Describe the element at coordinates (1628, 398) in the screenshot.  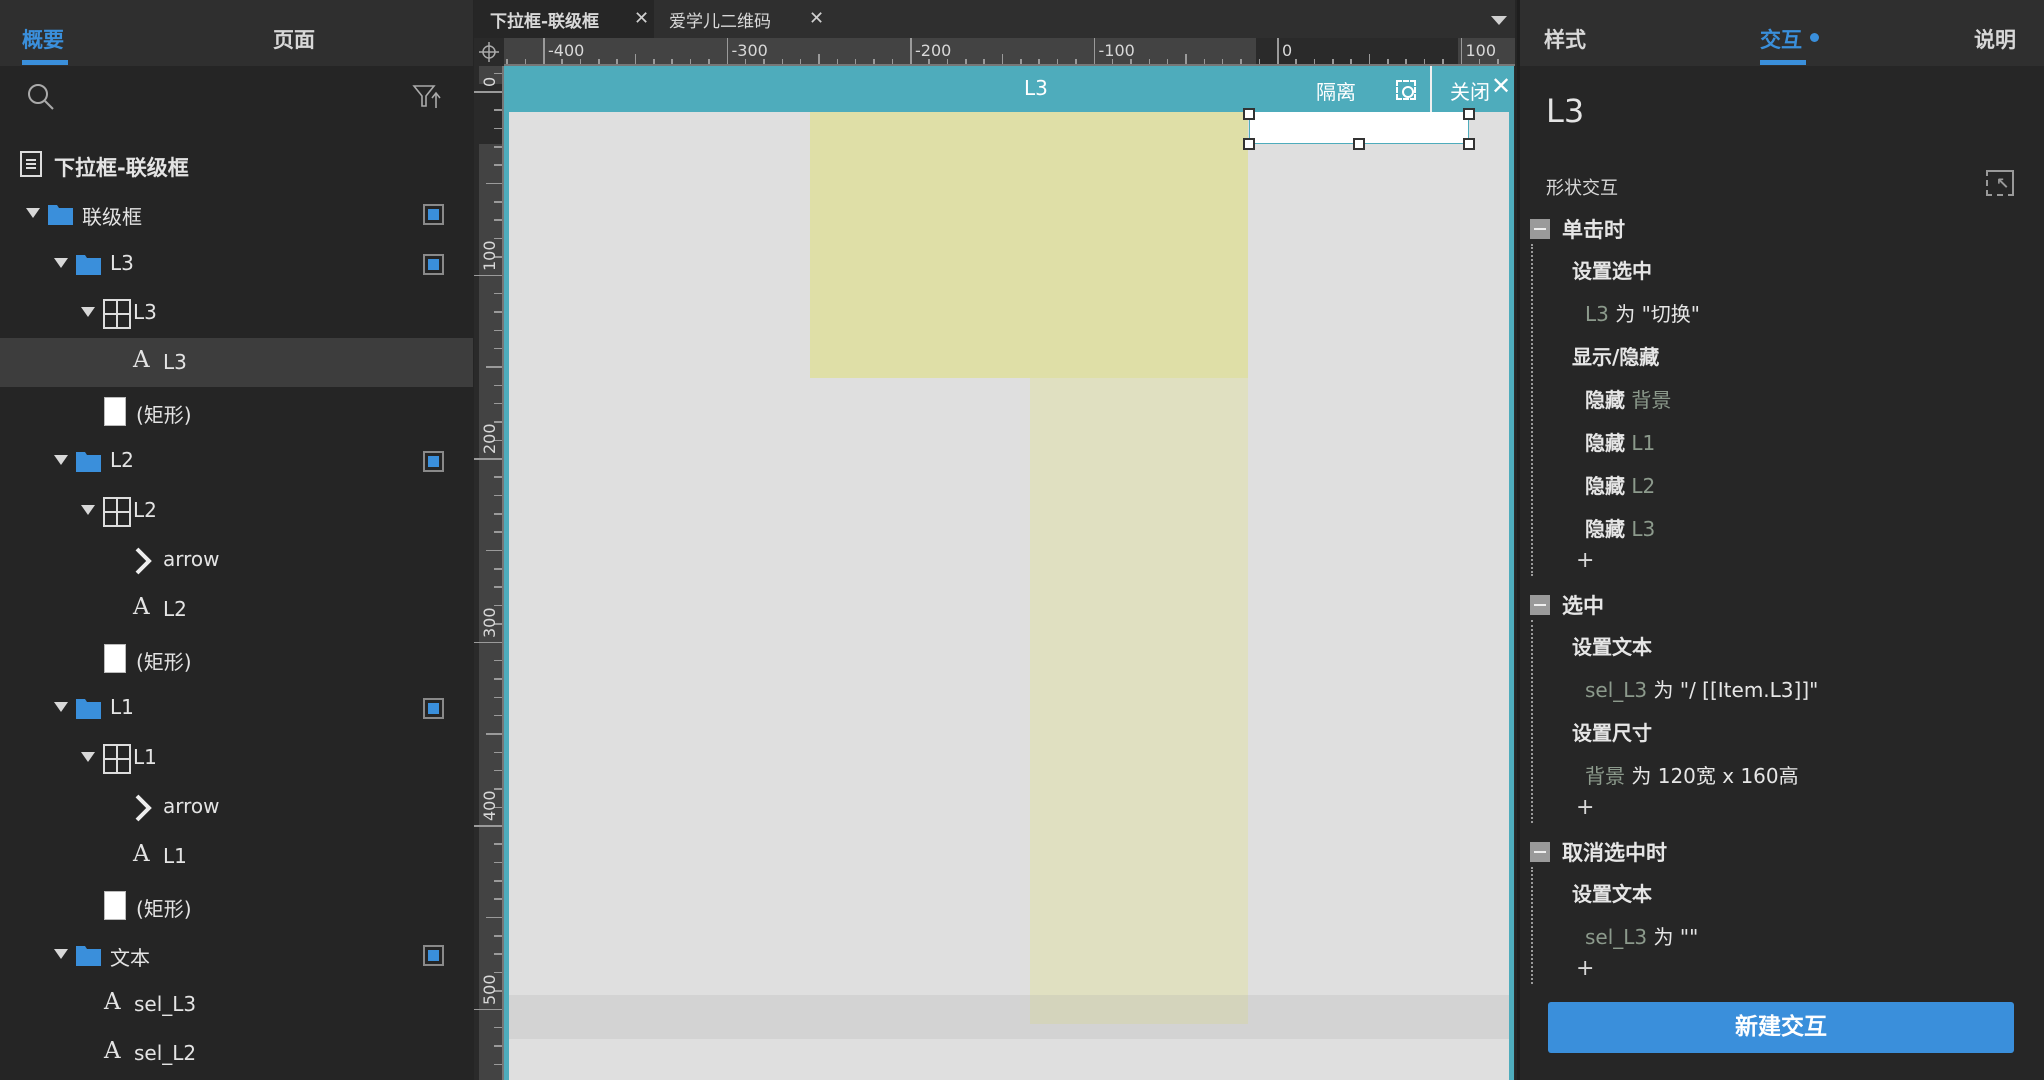
I see `action-detail: 隐藏 背景` at that location.